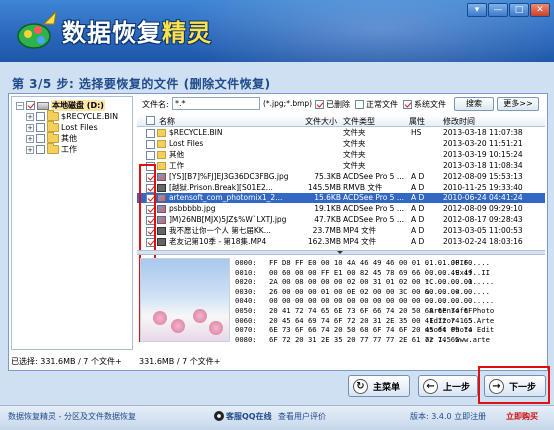 This screenshot has width=554, height=430. I want to click on option-deleted: 已删除, so click(332, 104).